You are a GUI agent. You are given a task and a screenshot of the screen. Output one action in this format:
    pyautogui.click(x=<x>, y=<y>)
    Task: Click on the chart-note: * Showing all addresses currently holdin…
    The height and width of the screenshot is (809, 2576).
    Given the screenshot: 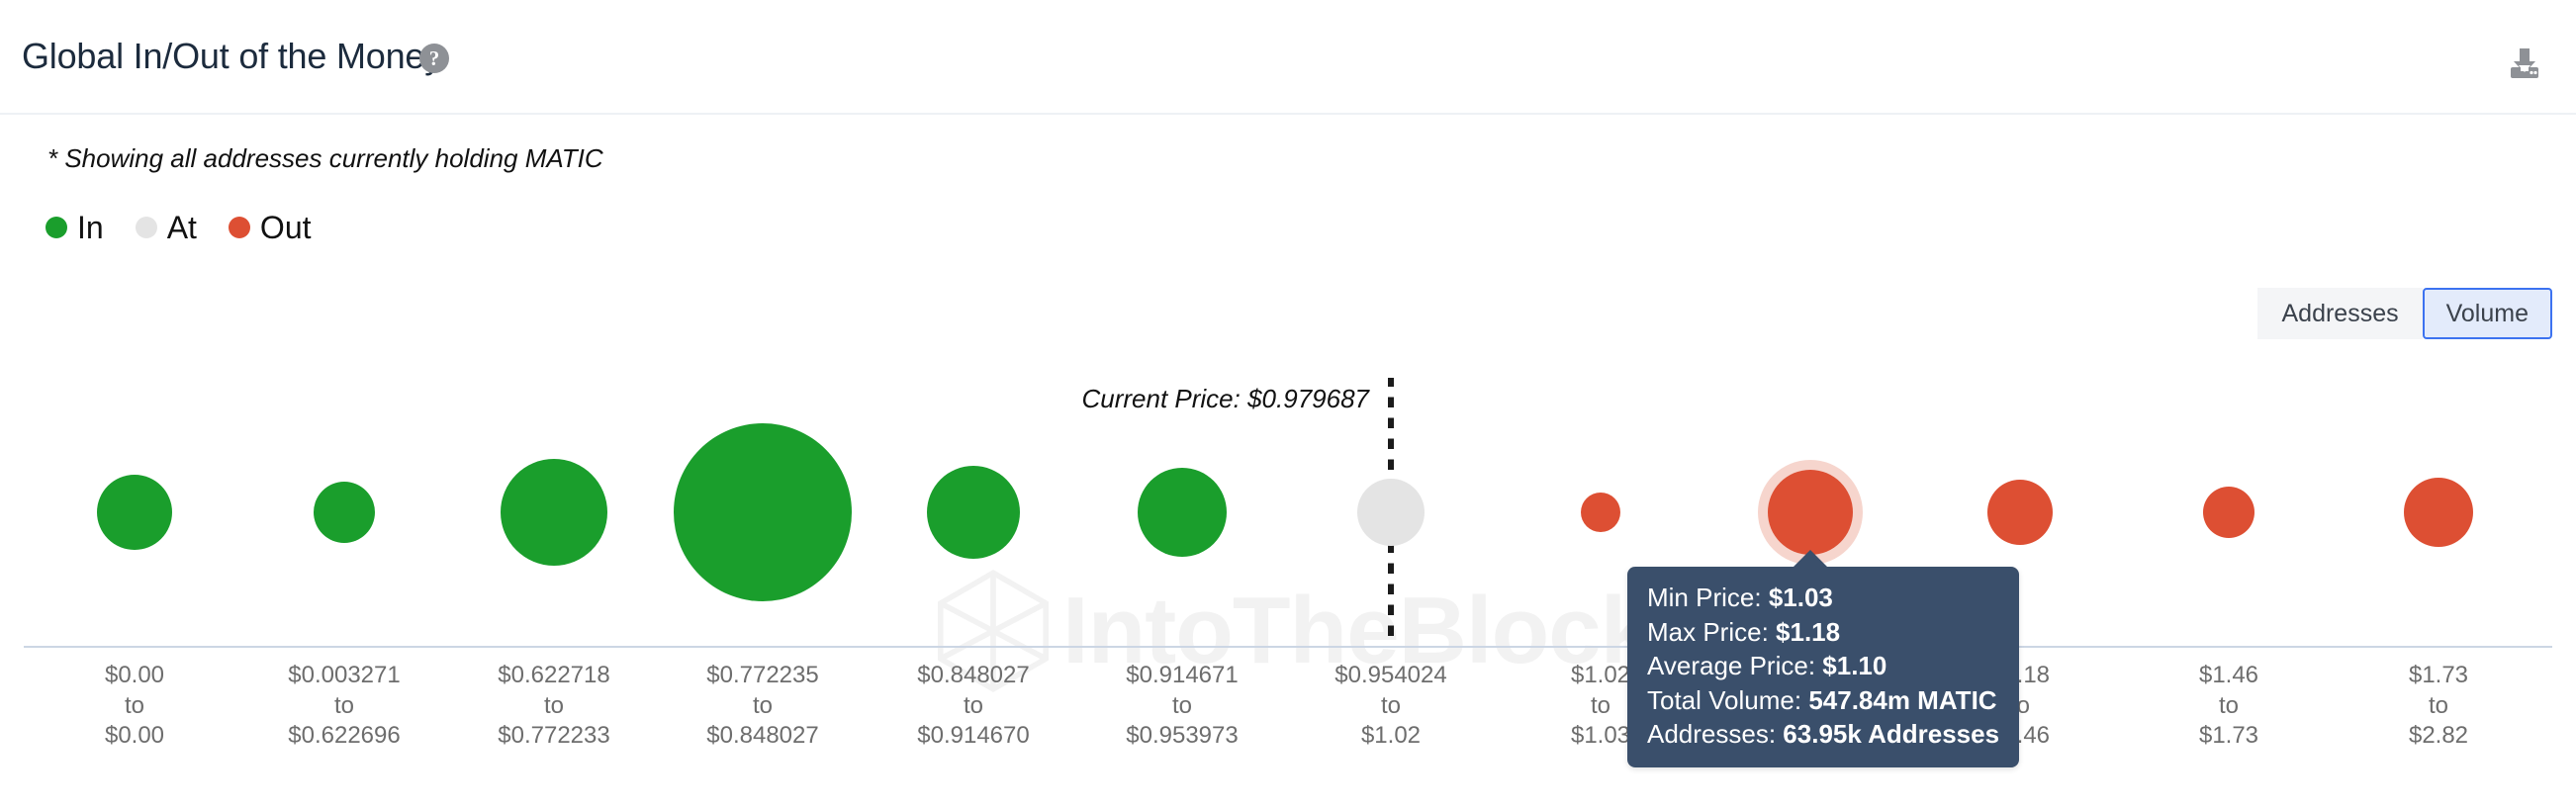 What is the action you would take?
    pyautogui.click(x=325, y=158)
    